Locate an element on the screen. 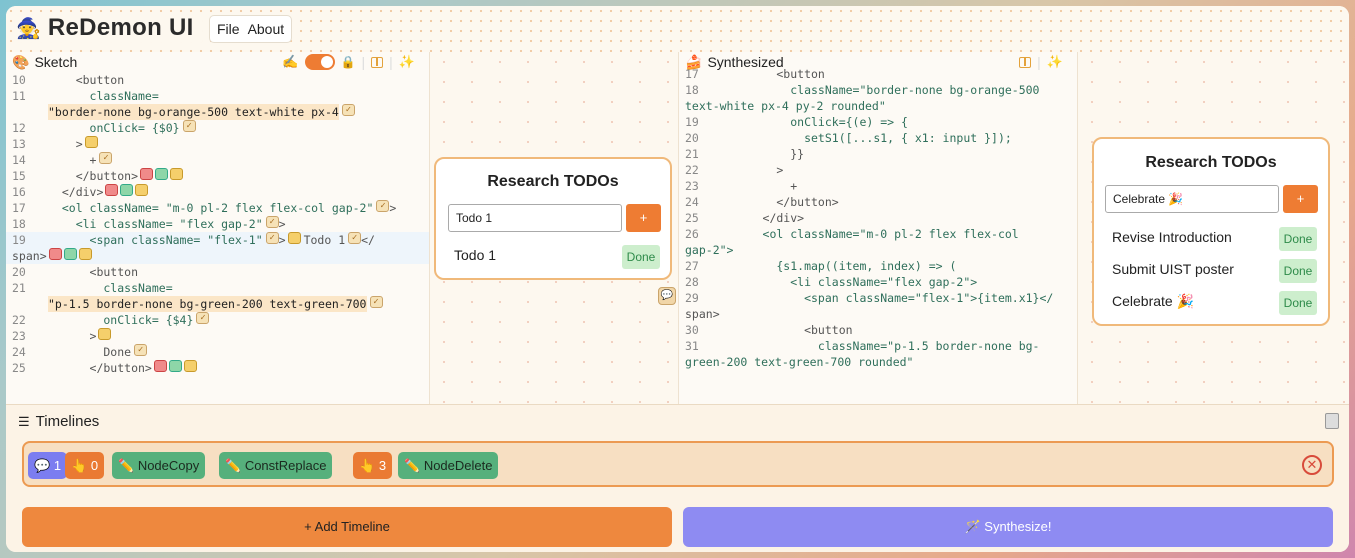 The height and width of the screenshot is (558, 1355). timeline-token: 💬 1 is located at coordinates (48, 465).